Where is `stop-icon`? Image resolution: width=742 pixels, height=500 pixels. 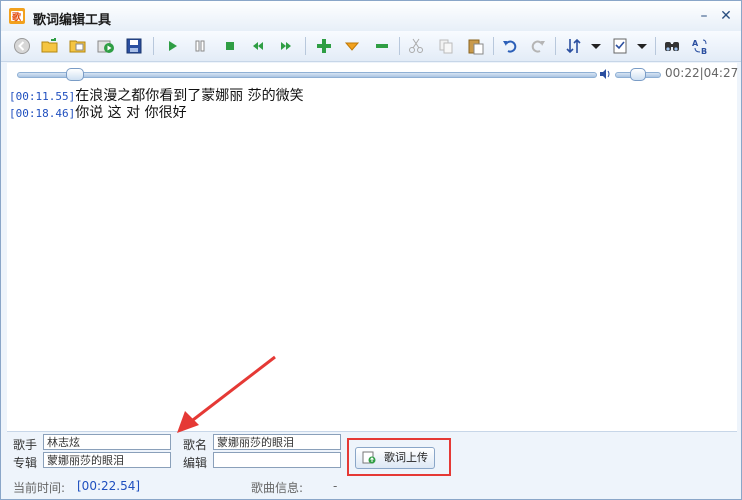
stop-icon is located at coordinates (230, 46).